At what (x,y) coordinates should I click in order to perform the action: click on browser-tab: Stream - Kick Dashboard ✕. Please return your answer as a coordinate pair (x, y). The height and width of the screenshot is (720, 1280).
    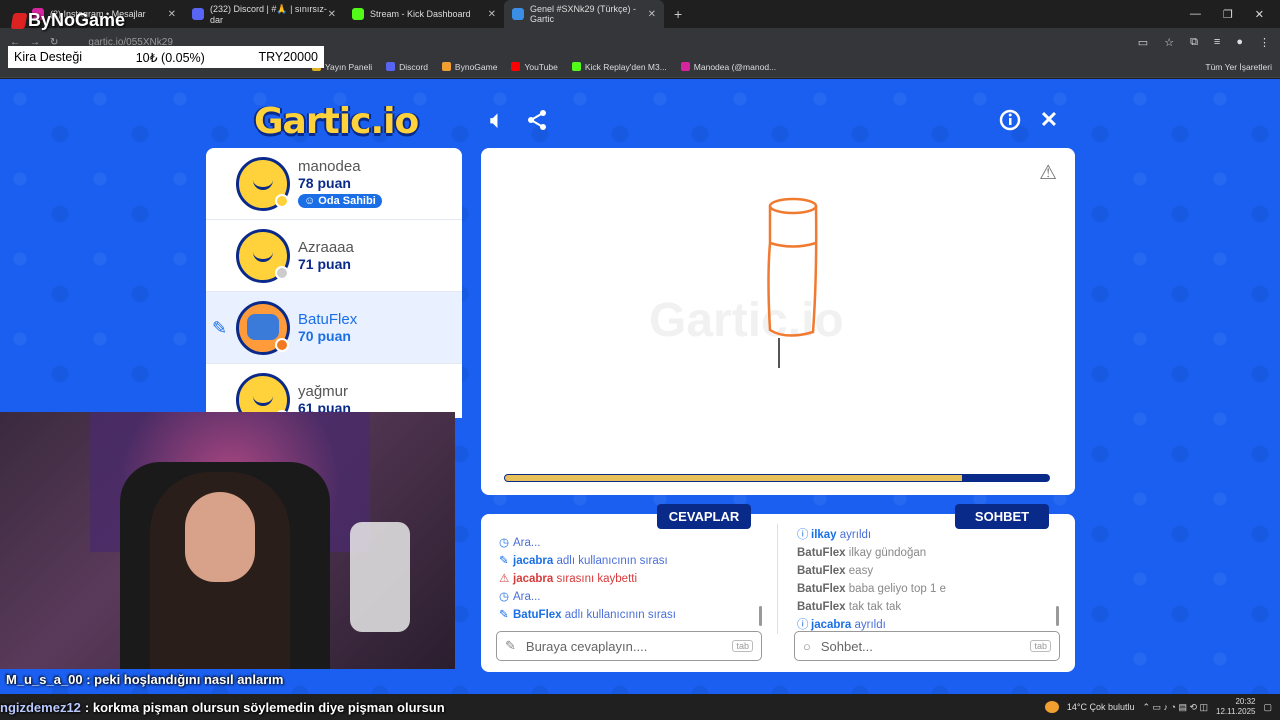
    Looking at the image, I should click on (424, 14).